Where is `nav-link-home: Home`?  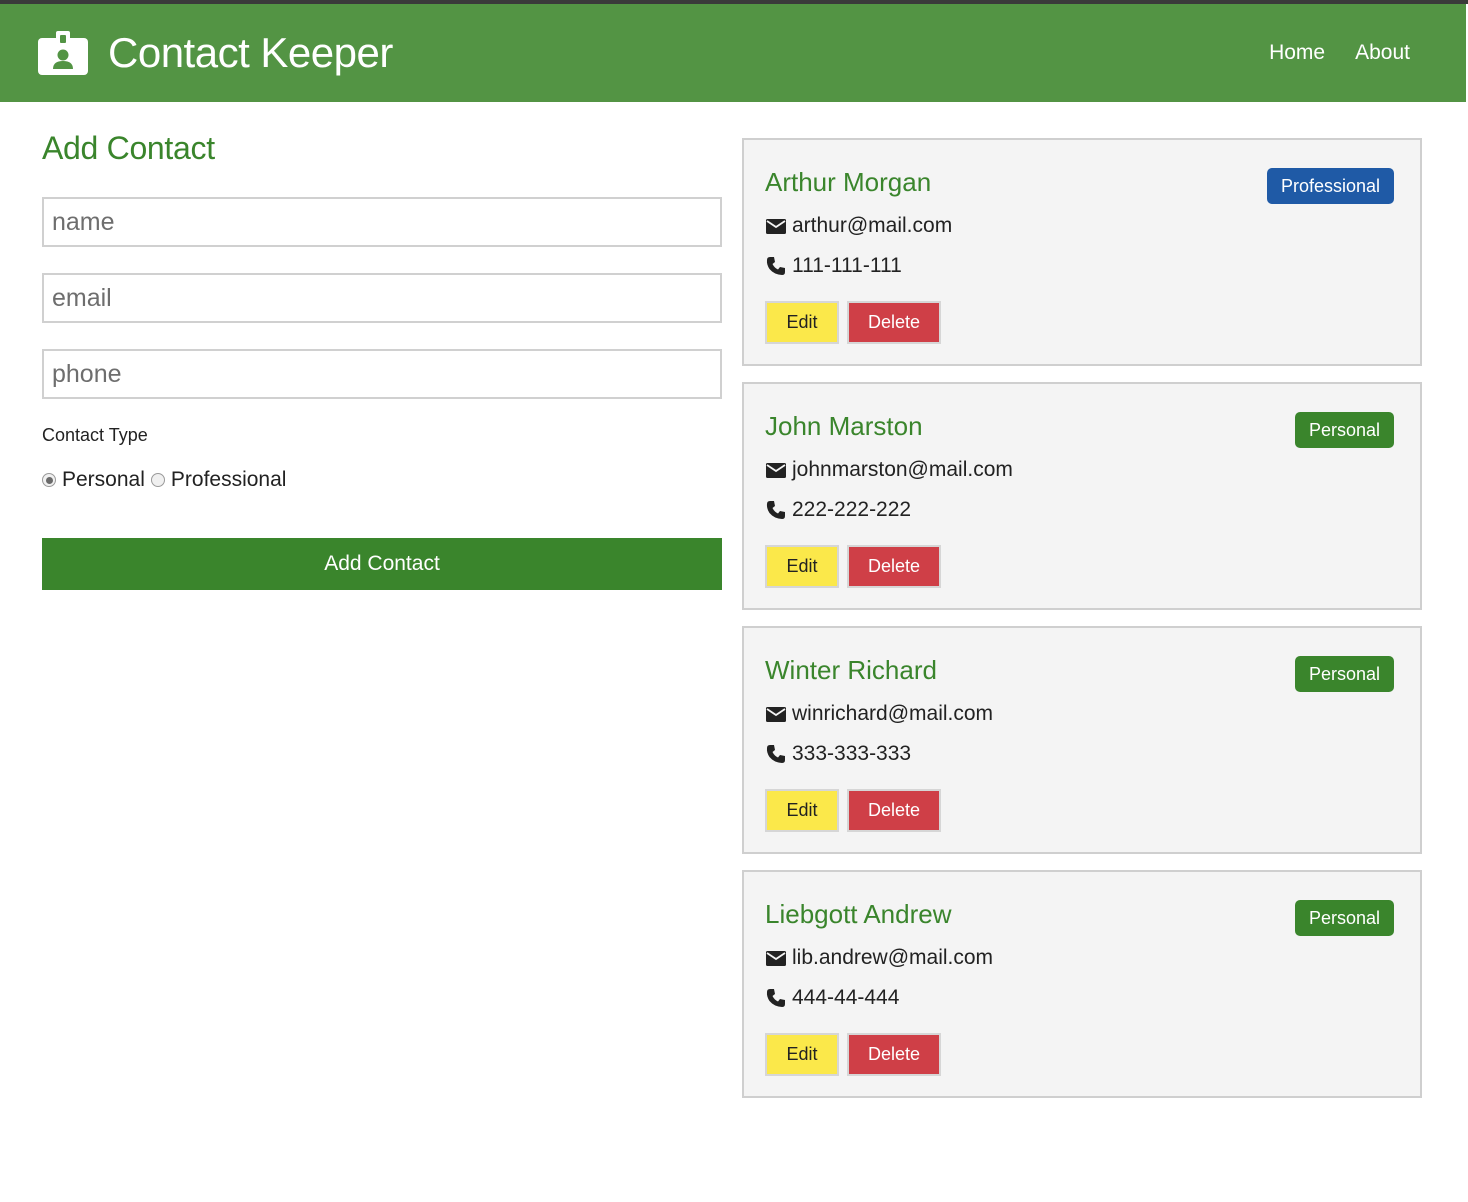
nav-link-home: Home is located at coordinates (1297, 53).